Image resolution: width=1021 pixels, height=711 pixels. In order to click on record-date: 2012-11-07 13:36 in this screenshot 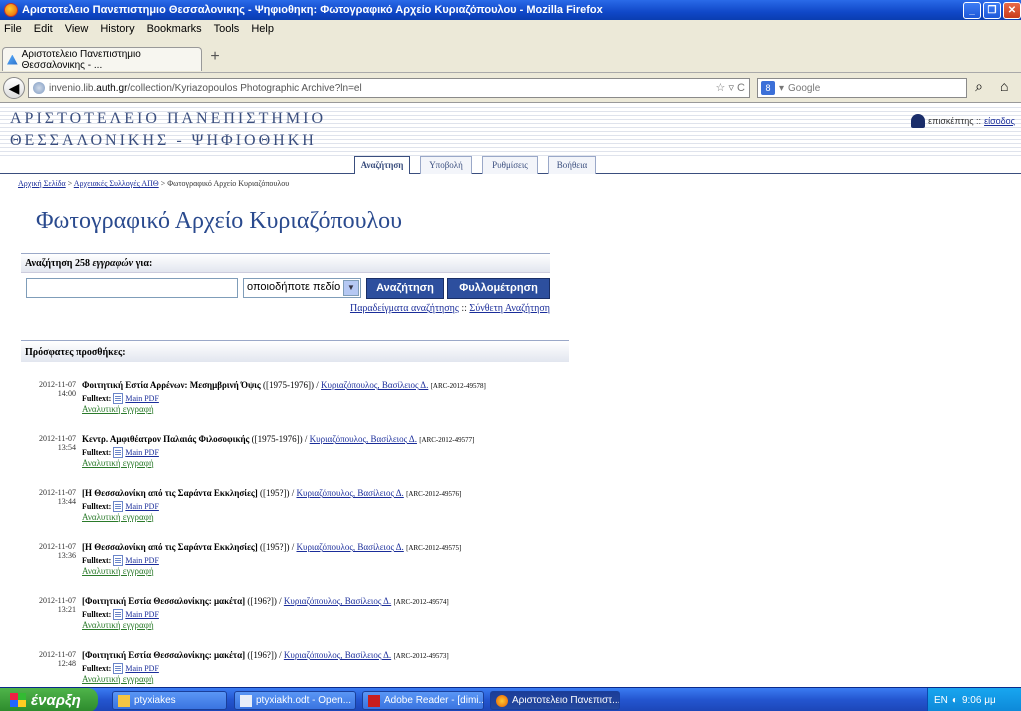, I will do `click(53, 551)`.